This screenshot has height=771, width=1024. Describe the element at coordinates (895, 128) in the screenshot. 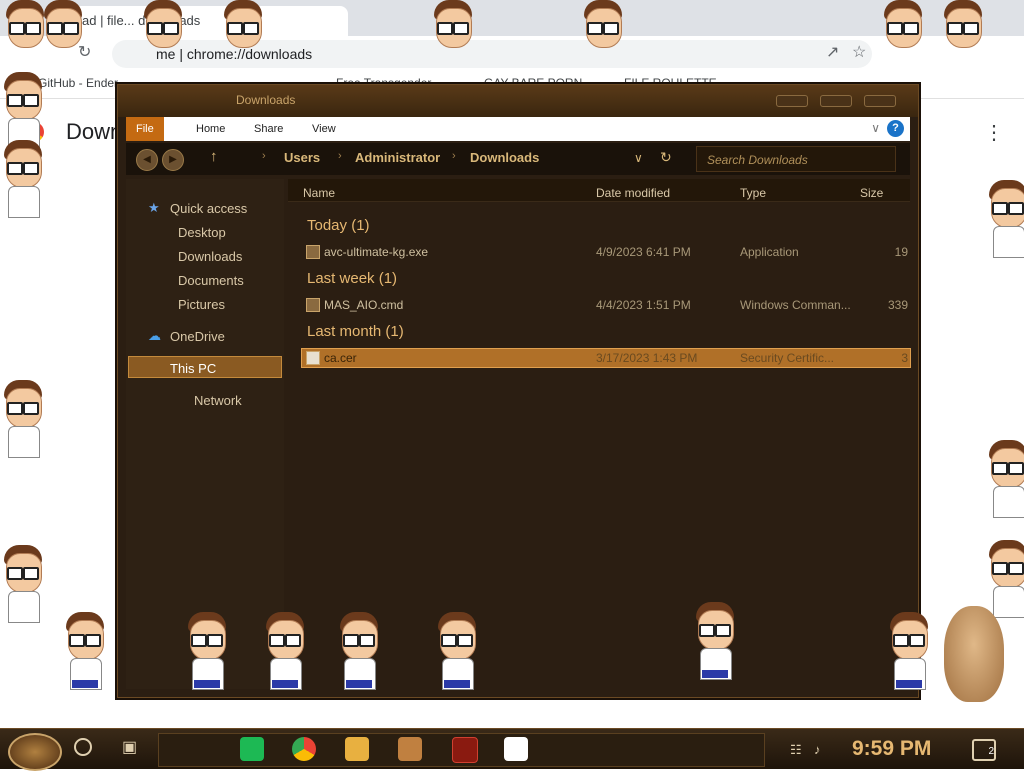

I see `help-icon: ?` at that location.